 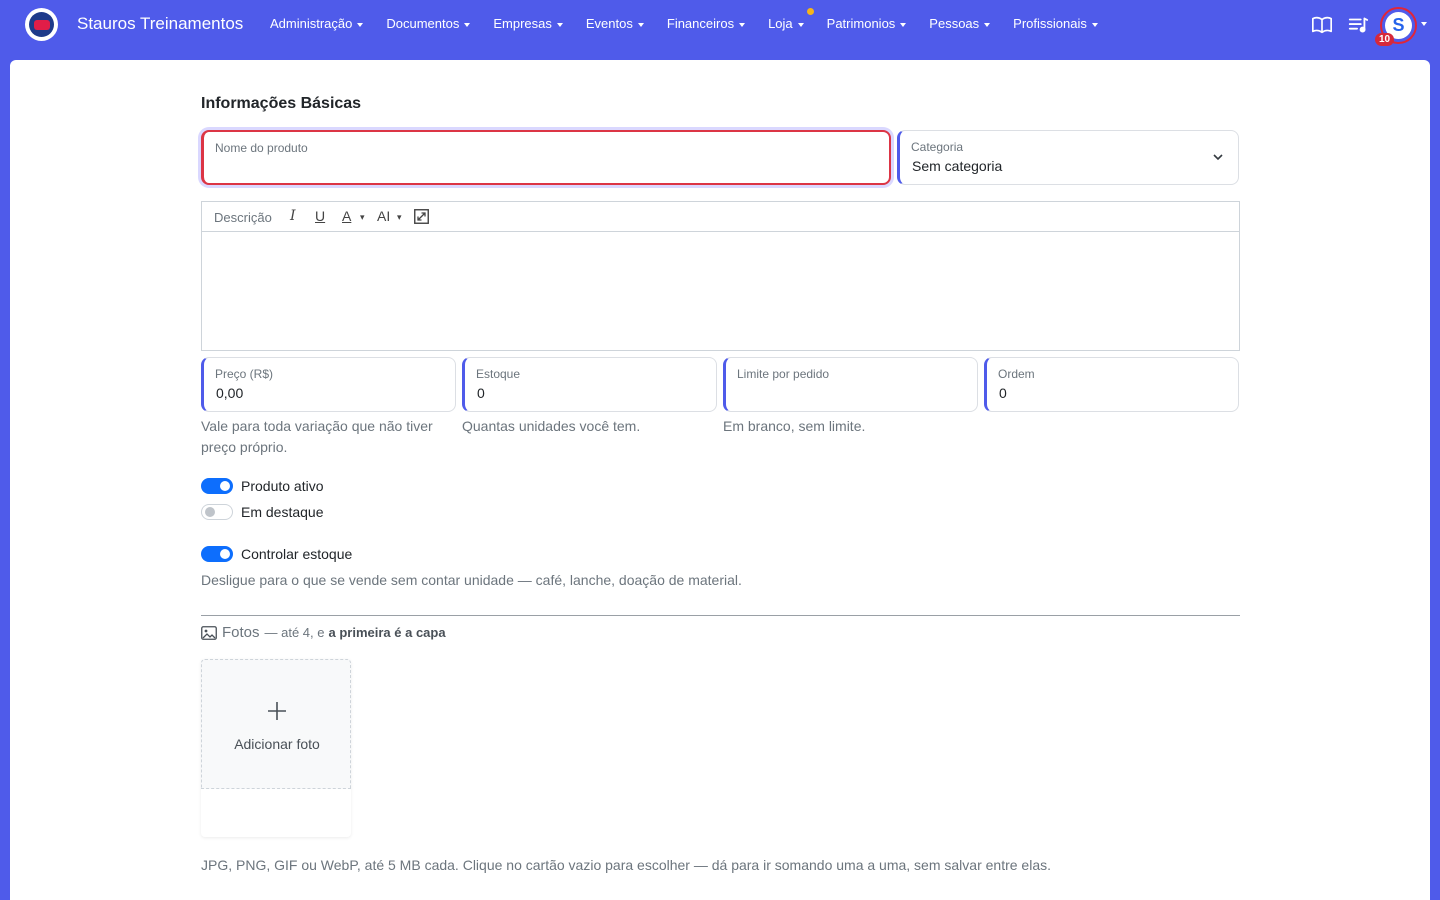 I want to click on editor-toolbar: Descrição I U A ▾ AI ▾, so click(x=720, y=217).